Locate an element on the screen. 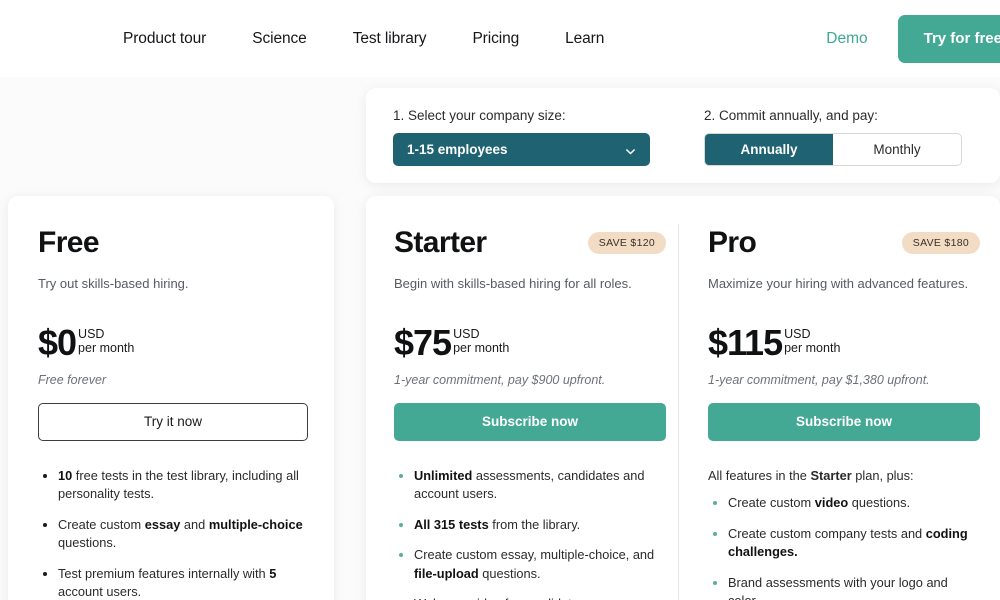 The image size is (1000, 600). nav-right-actions: Demo Try for free is located at coordinates (913, 38).